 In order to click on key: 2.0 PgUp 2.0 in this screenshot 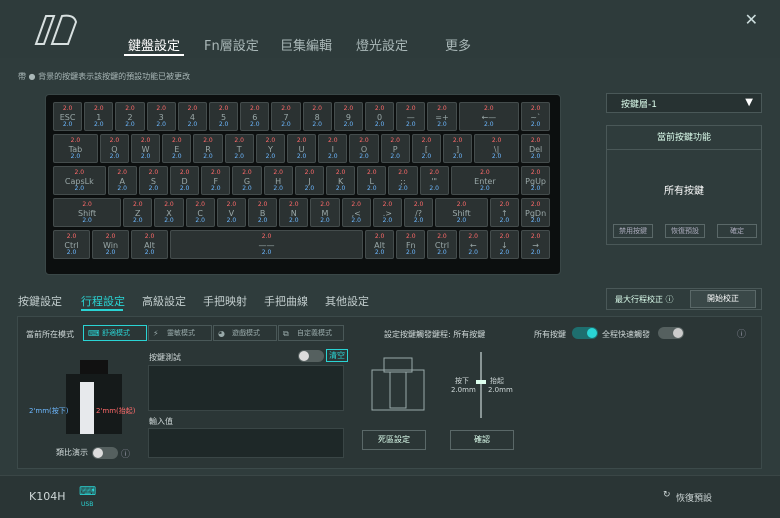, I will do `click(536, 180)`.